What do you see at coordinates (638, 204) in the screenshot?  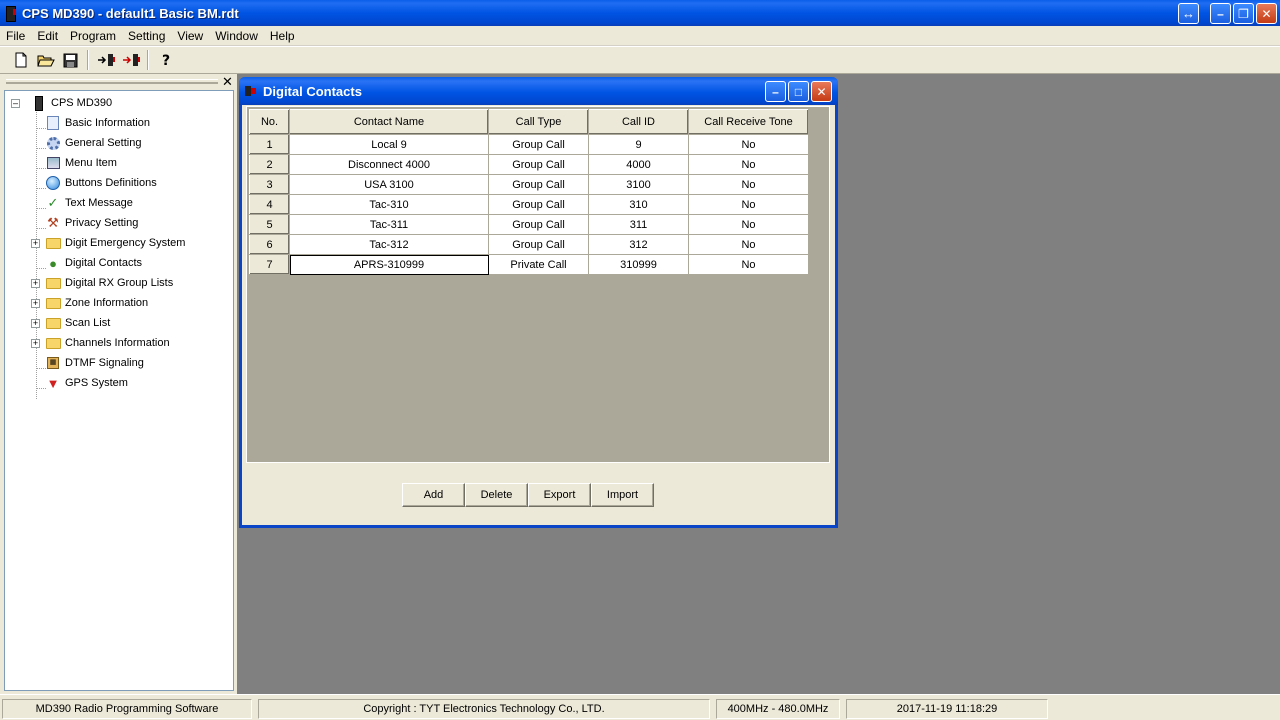 I see `cell-call-id: 310` at bounding box center [638, 204].